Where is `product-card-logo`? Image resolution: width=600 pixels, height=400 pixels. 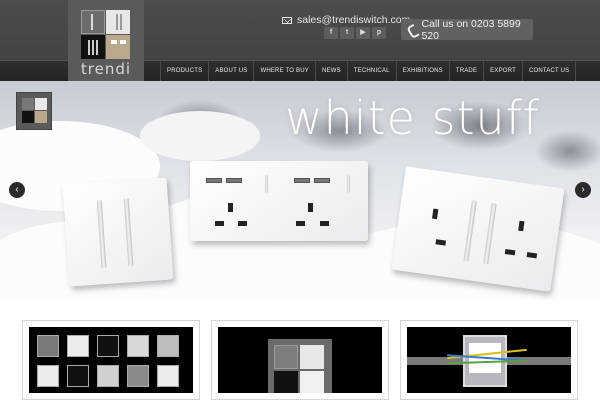 product-card-logo is located at coordinates (300, 360).